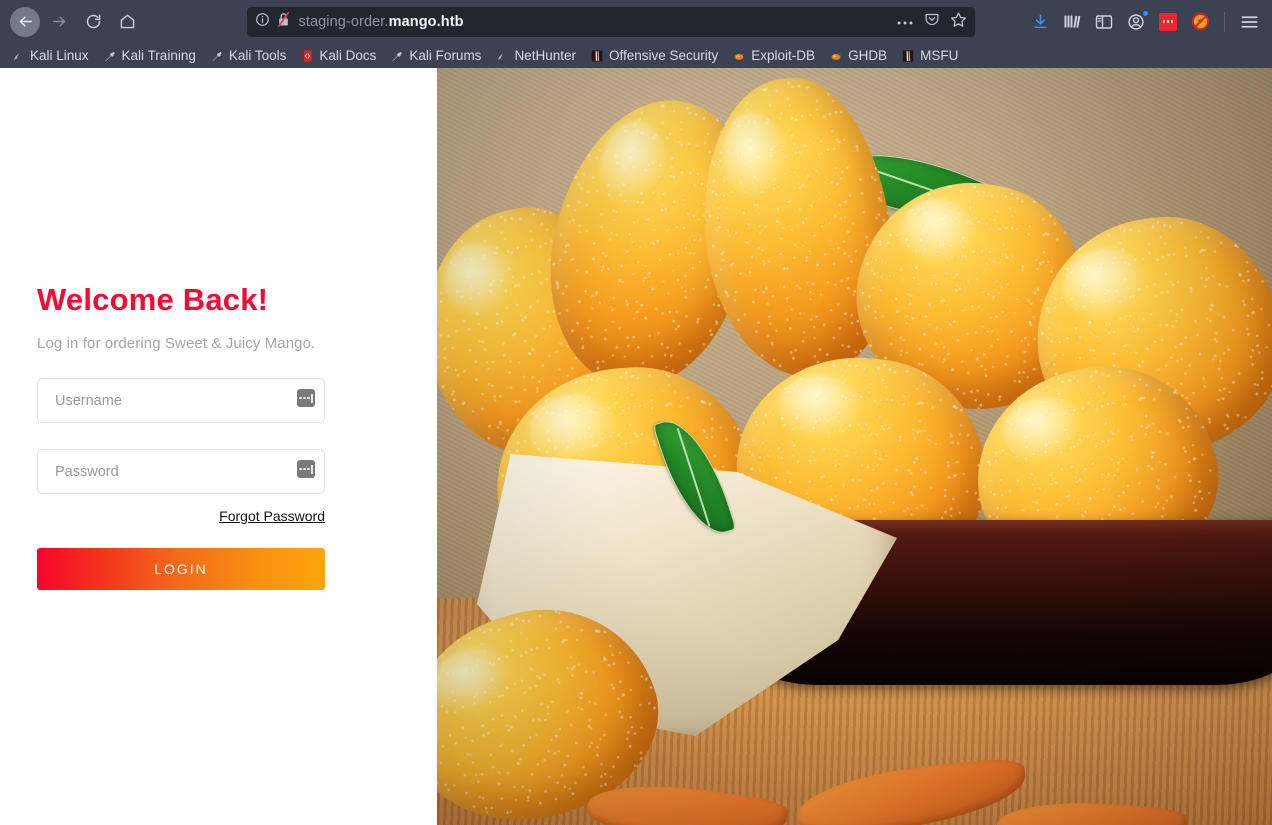 The image size is (1272, 825). I want to click on bookmark-kali-docs: Kali Docs, so click(338, 55).